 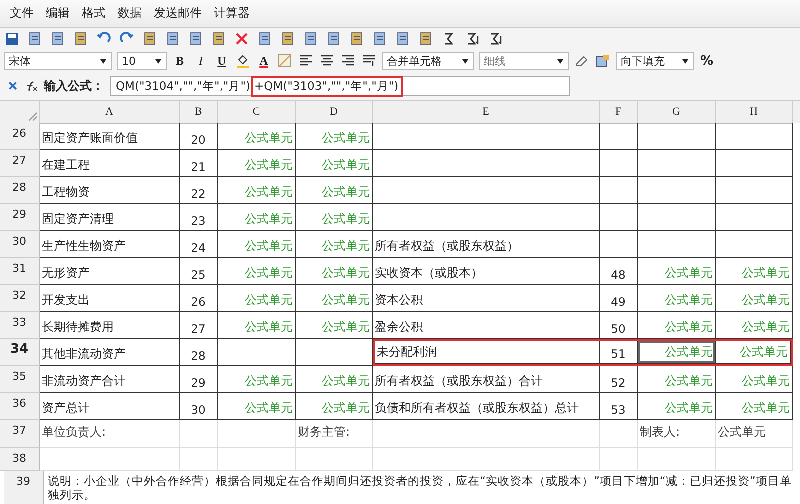 I want to click on percent-button: %, so click(x=707, y=61).